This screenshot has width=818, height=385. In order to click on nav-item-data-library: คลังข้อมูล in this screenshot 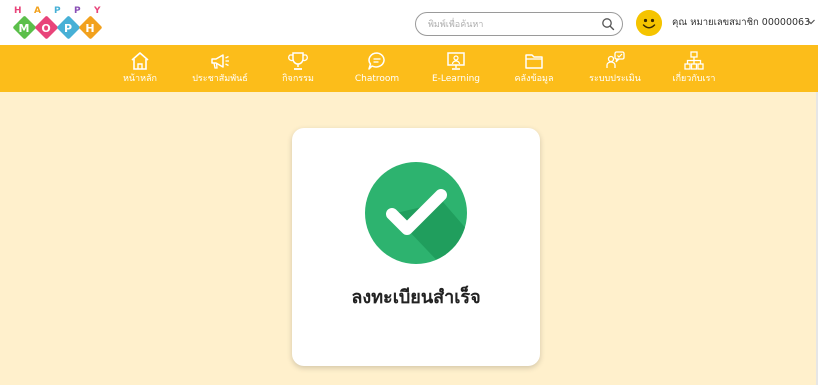, I will do `click(534, 69)`.